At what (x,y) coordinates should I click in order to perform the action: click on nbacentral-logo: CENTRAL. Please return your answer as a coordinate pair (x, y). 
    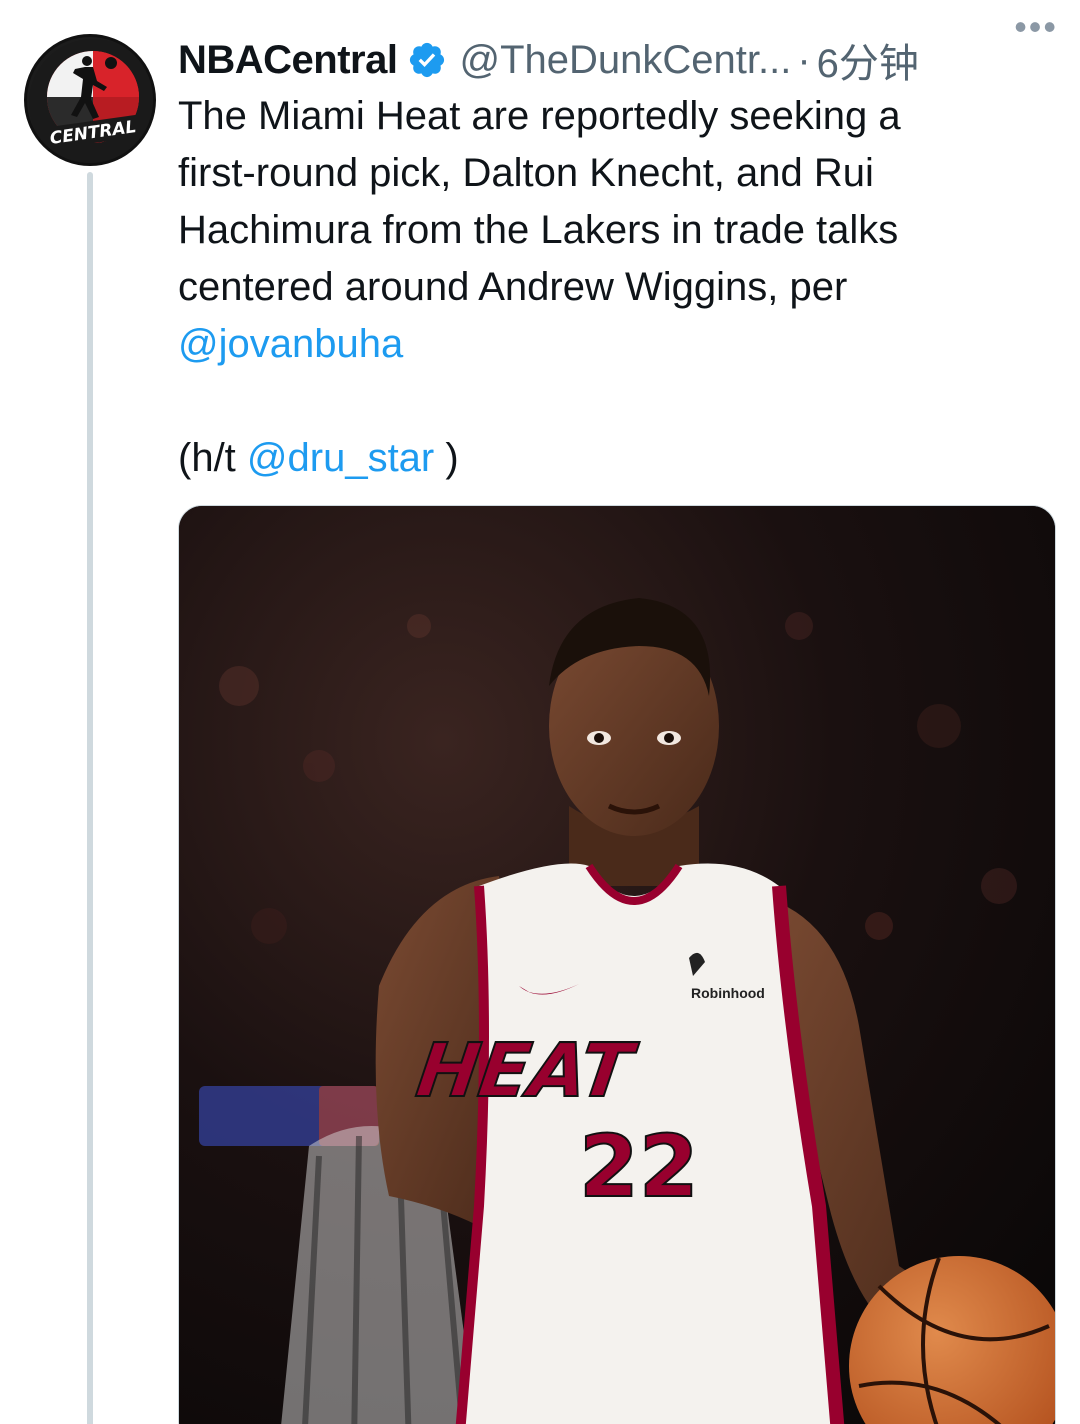
    Looking at the image, I should click on (91, 101).